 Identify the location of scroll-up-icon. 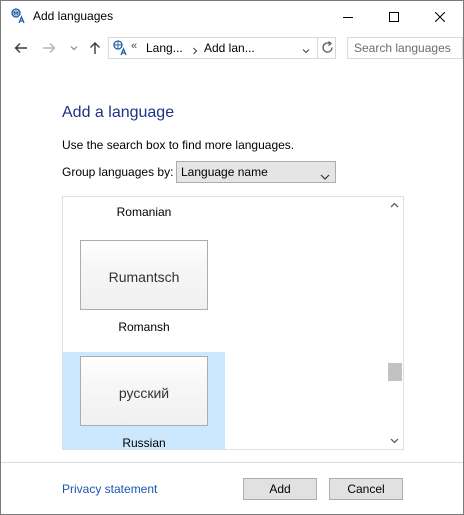
(394, 205).